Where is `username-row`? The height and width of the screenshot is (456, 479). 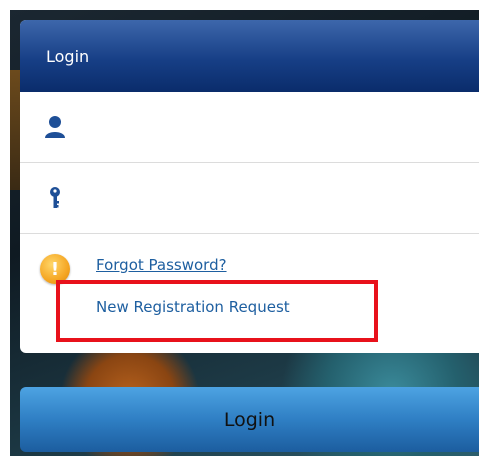 username-row is located at coordinates (249, 127).